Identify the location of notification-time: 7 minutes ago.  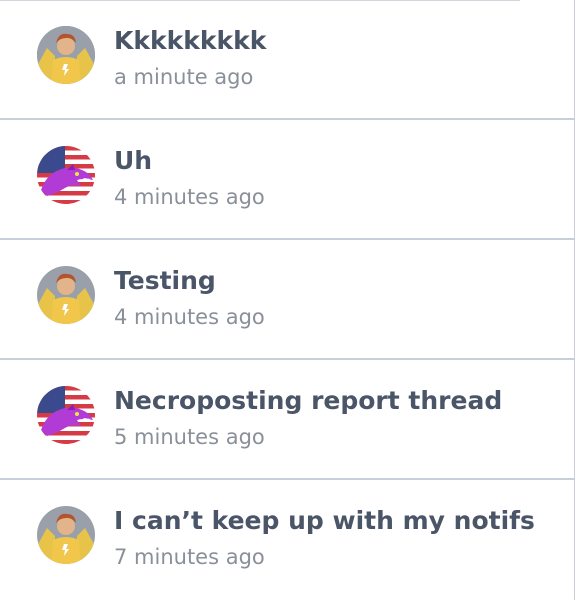
(189, 557).